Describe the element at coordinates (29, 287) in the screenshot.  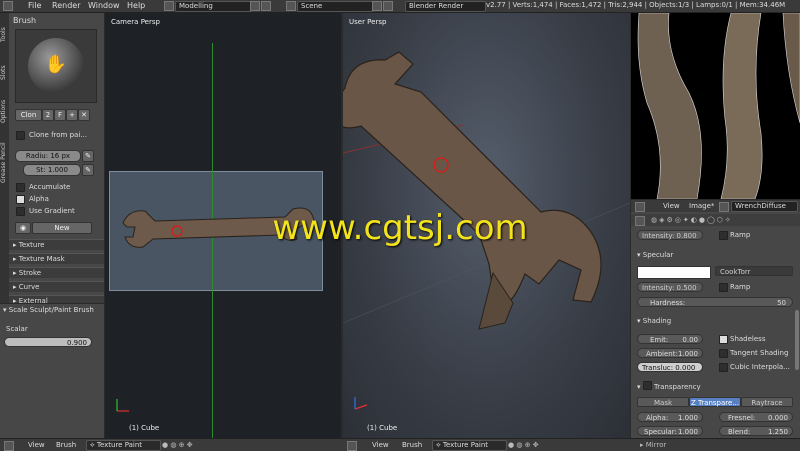
I see `panel-curve-label: Curve` at that location.